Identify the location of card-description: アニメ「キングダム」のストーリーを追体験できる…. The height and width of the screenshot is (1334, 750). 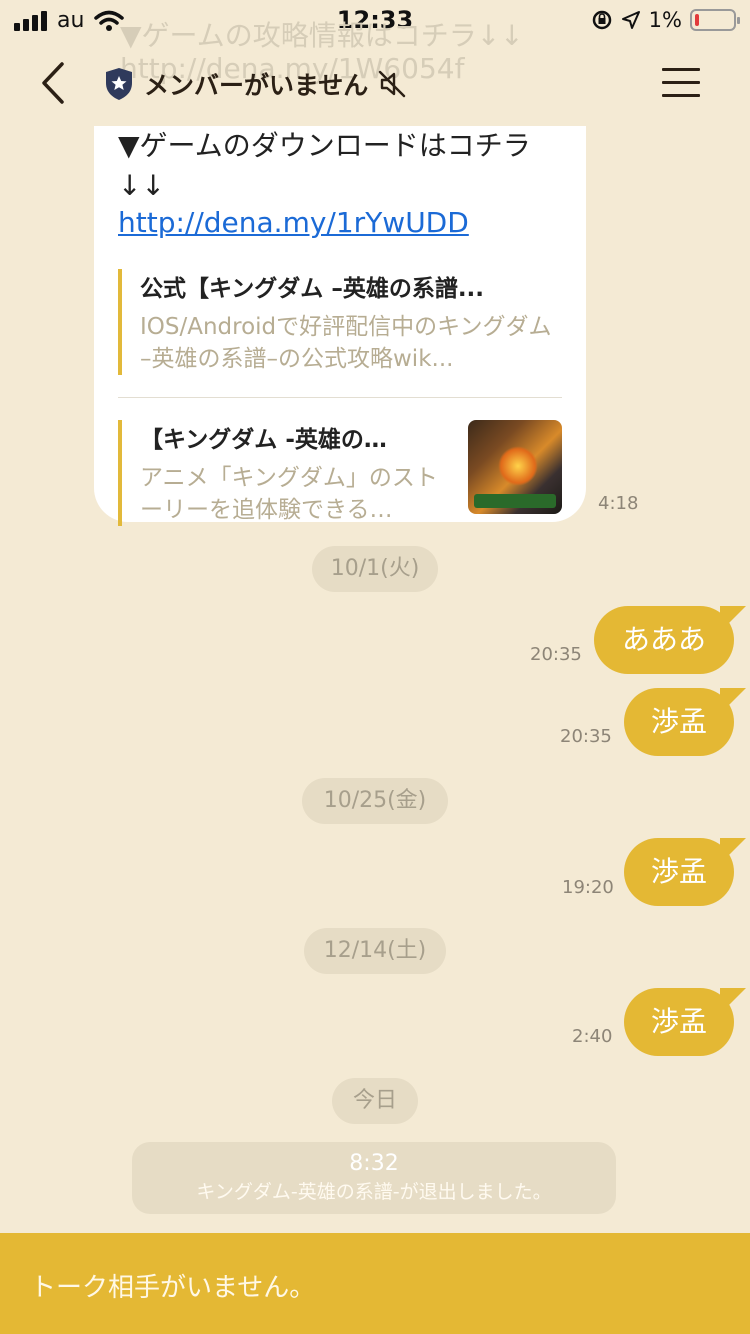
(289, 494).